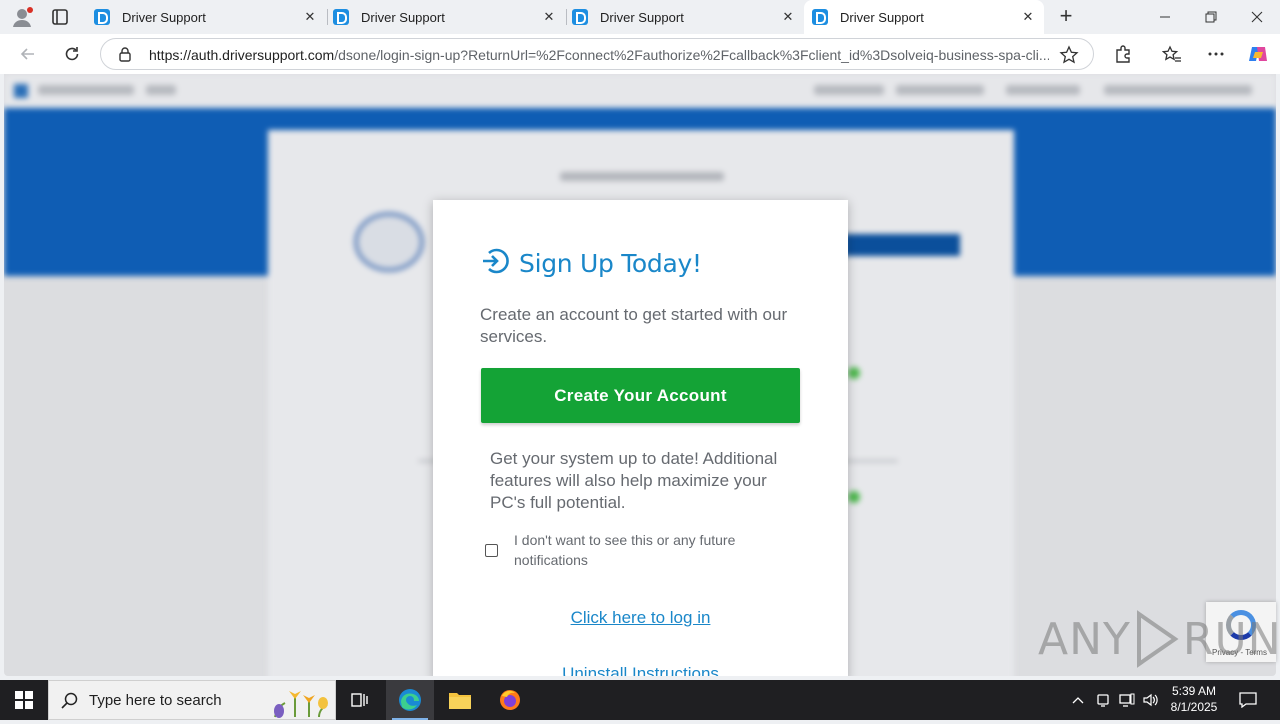 The width and height of the screenshot is (1280, 724). Describe the element at coordinates (242, 55) in the screenshot. I see `url-host: https://auth.driversupport.com` at that location.